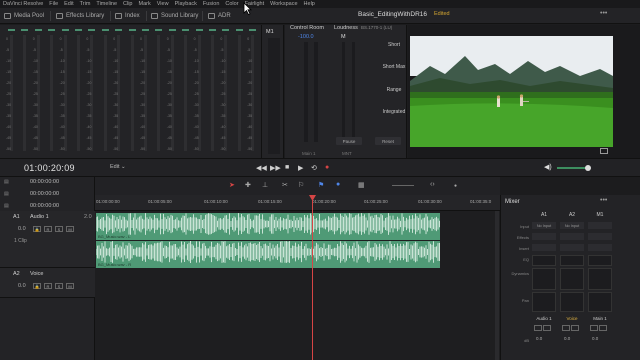 The width and height of the screenshot is (640, 360). What do you see at coordinates (39, 217) in the screenshot?
I see `track-name: Audio 1` at bounding box center [39, 217].